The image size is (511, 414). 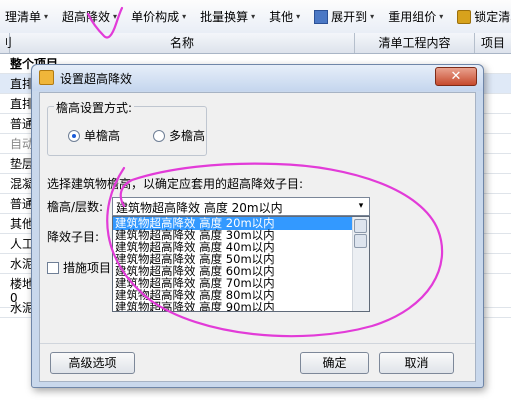 What do you see at coordinates (175, 184) in the screenshot?
I see `instruction-text: 选择建筑物檐高，以确定应套用的超高降效子目:` at bounding box center [175, 184].